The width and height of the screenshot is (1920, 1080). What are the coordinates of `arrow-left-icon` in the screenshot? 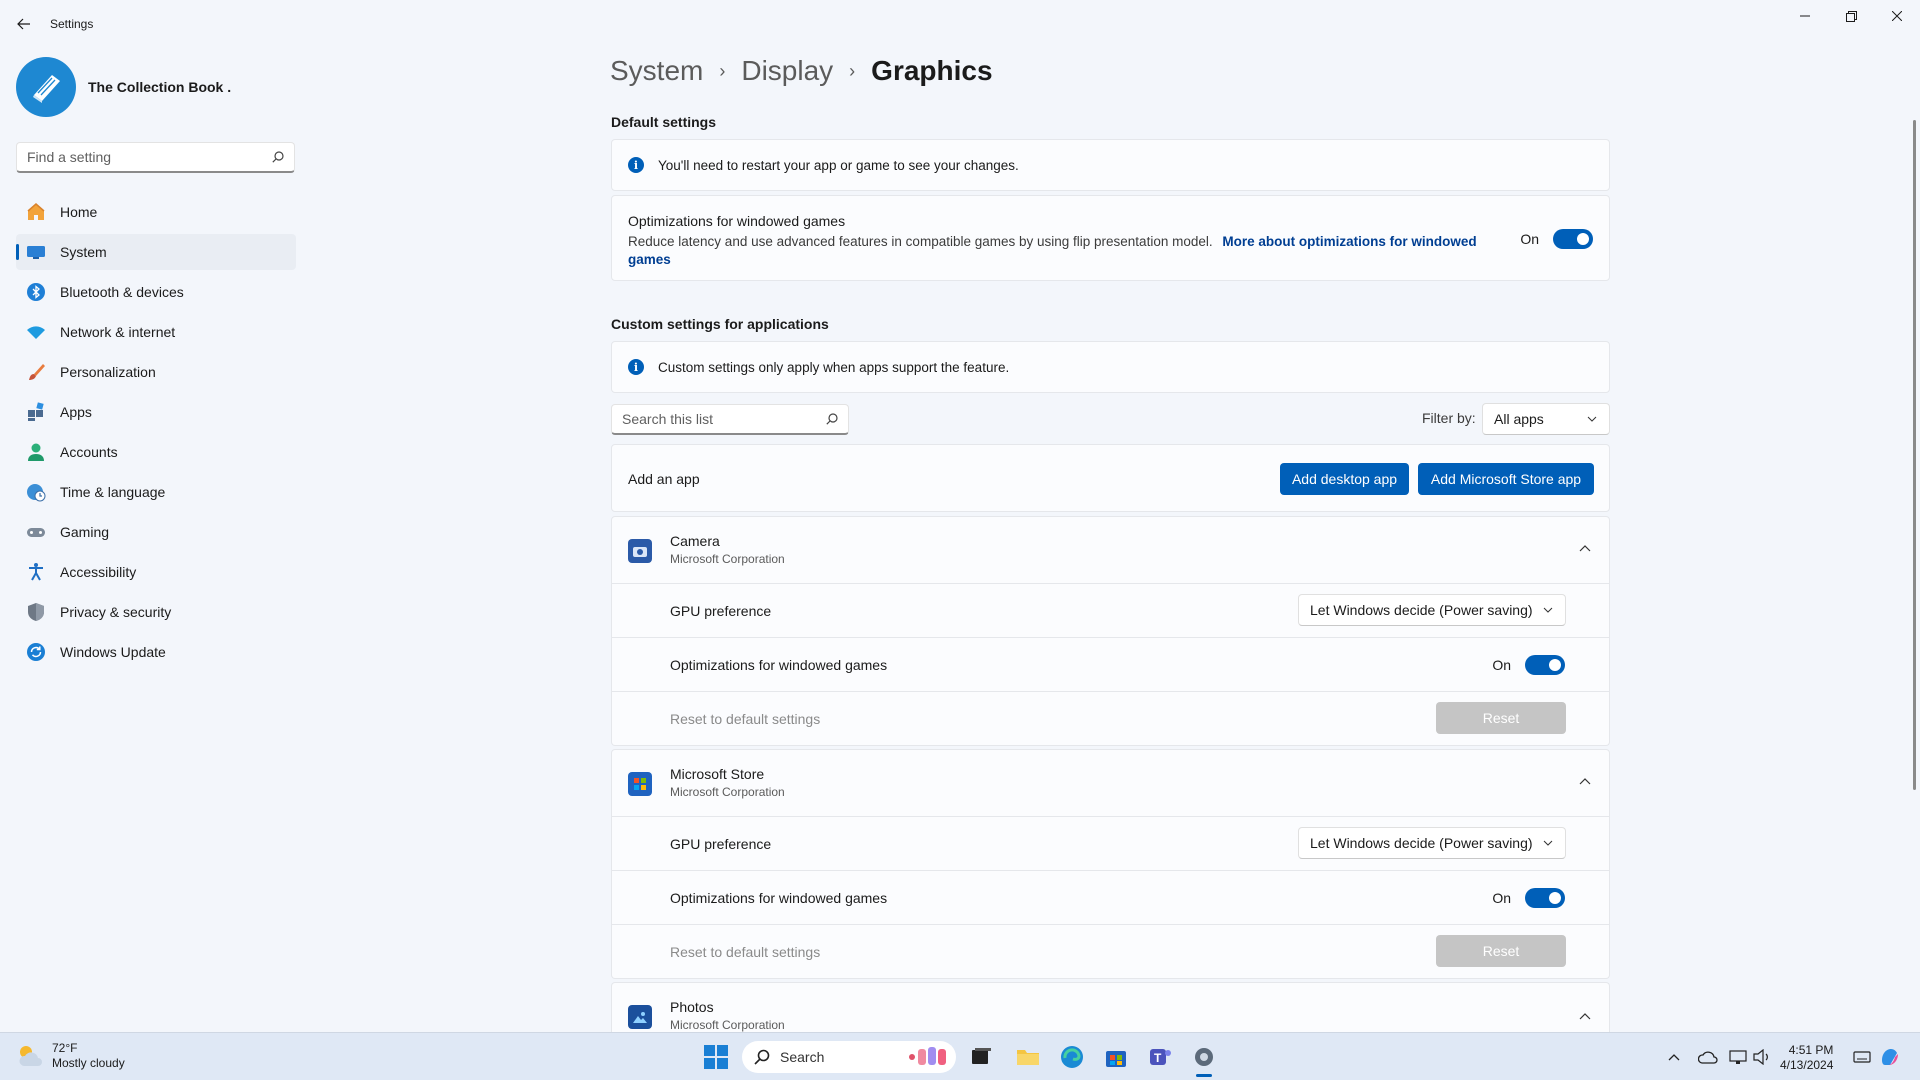 It's located at (23, 24).